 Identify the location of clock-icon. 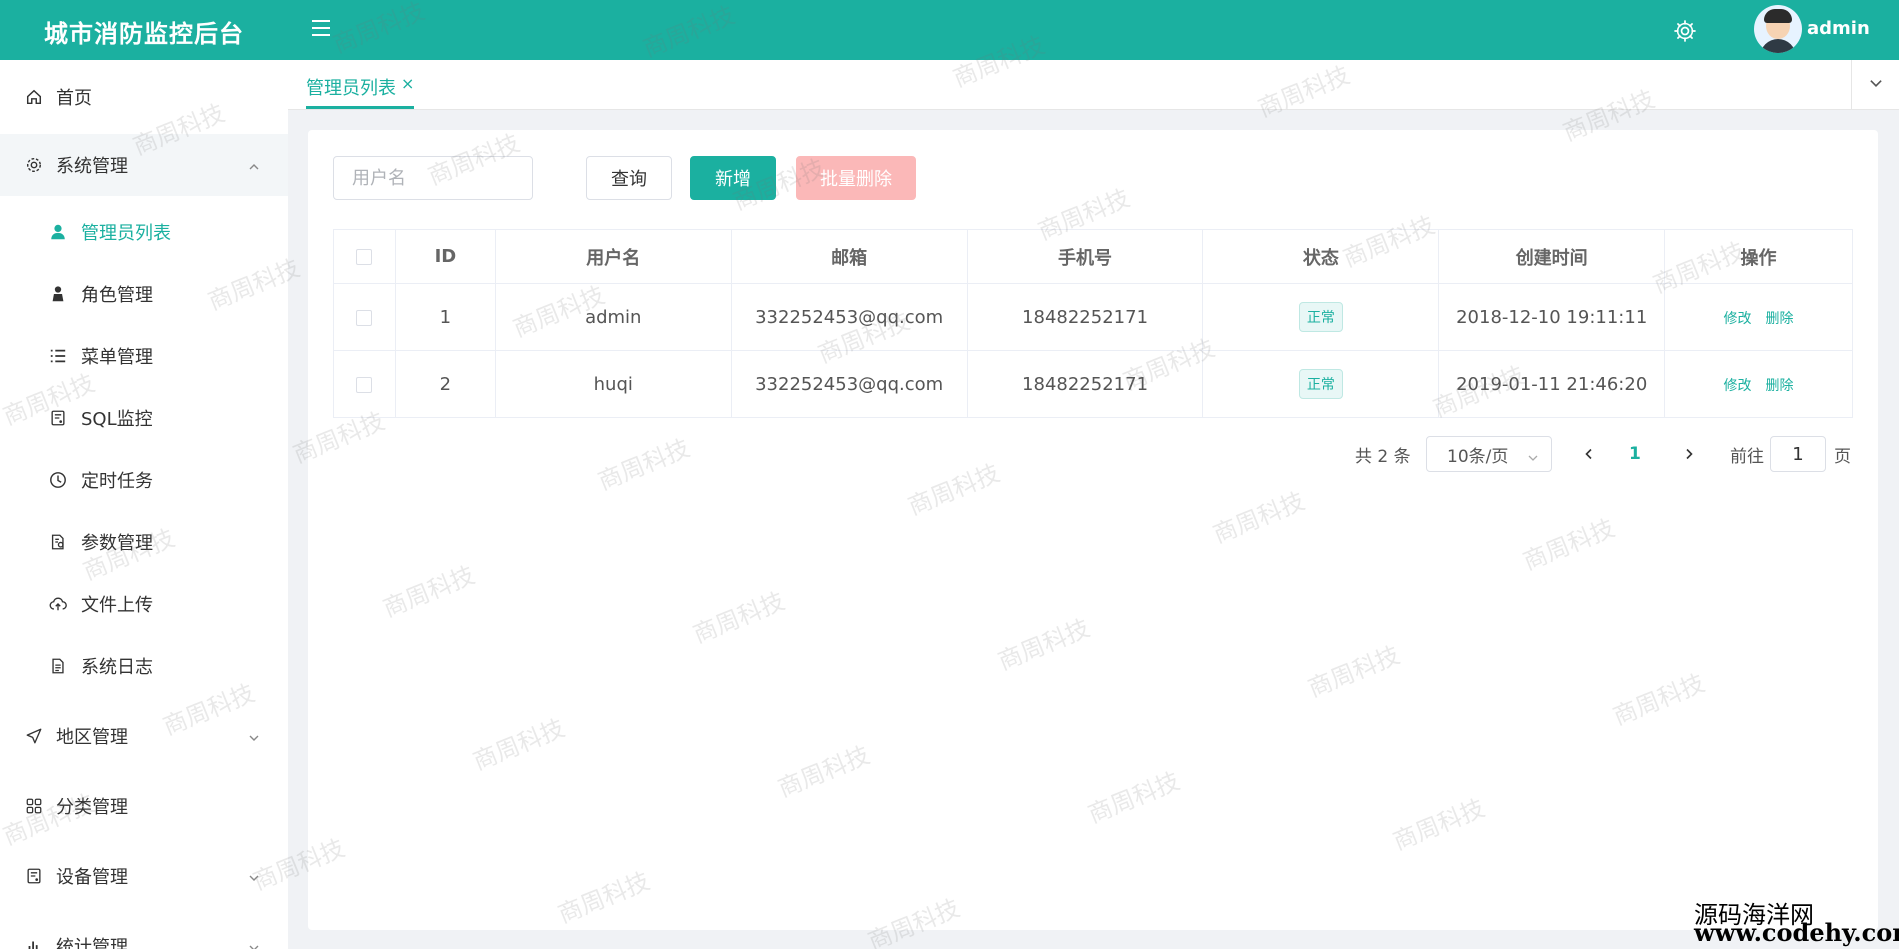
(58, 480).